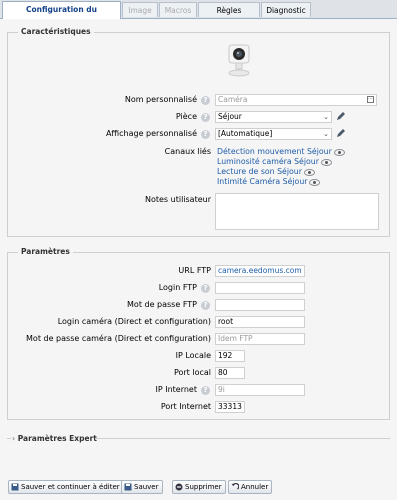 Image resolution: width=397 pixels, height=500 pixels. Describe the element at coordinates (160, 99) in the screenshot. I see `name-label: Nom personnalisé` at that location.